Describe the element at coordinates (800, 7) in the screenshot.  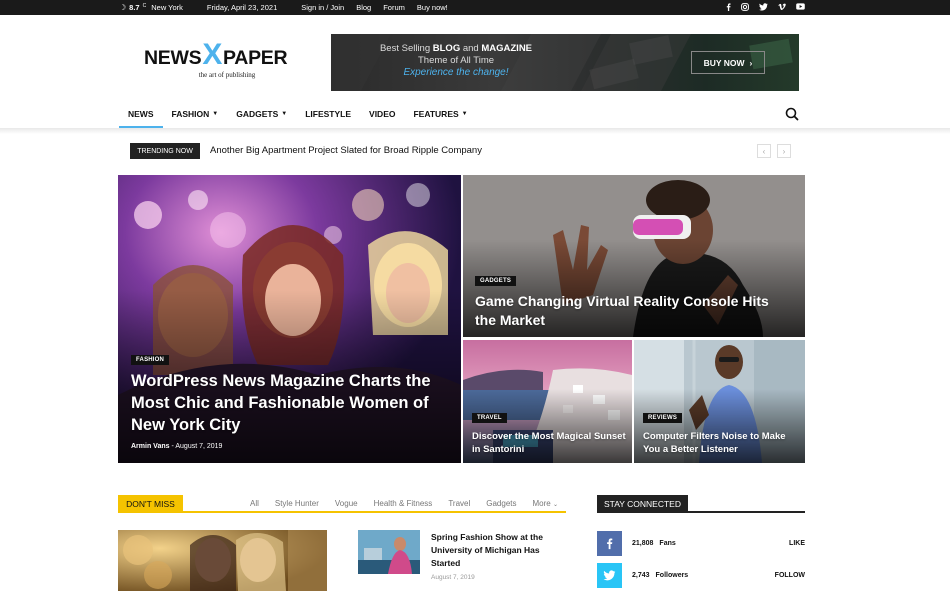
I see `youtube-icon` at that location.